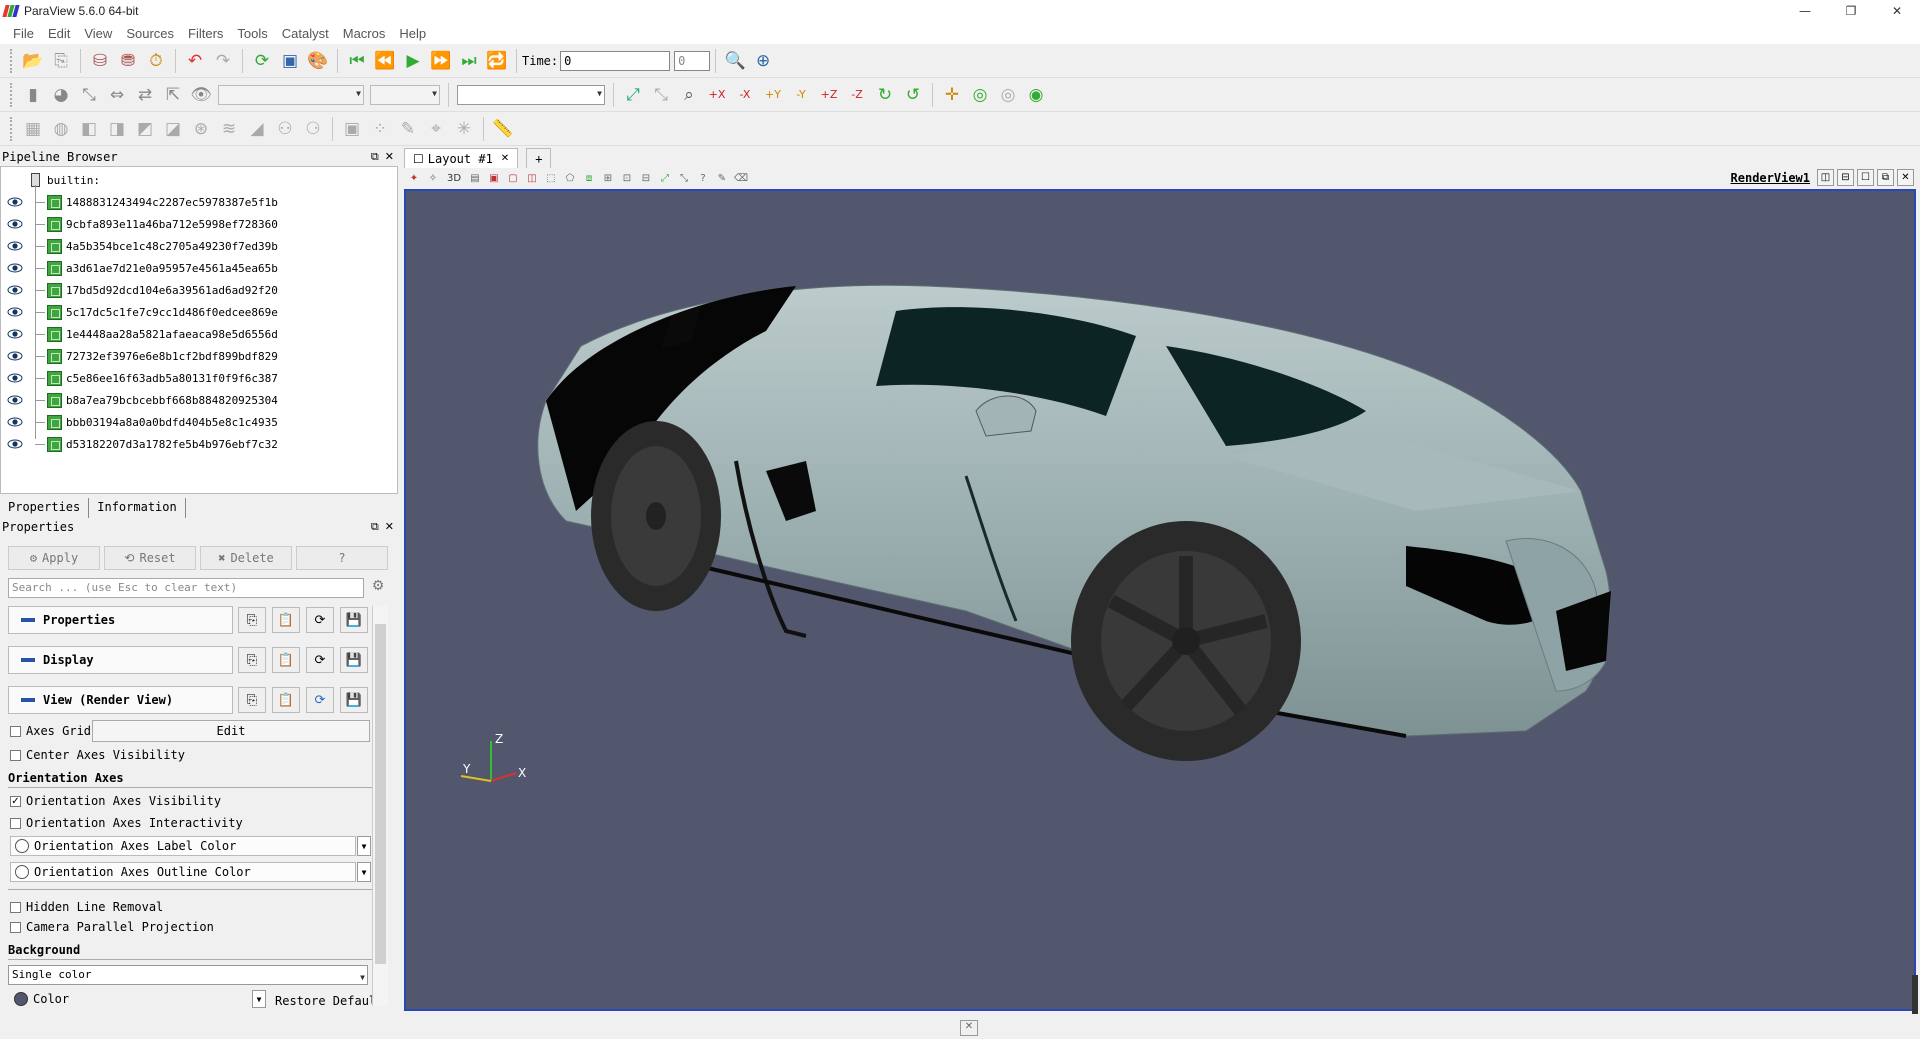  What do you see at coordinates (885, 95) in the screenshot?
I see `rotate-plus-90-icon: ↻` at bounding box center [885, 95].